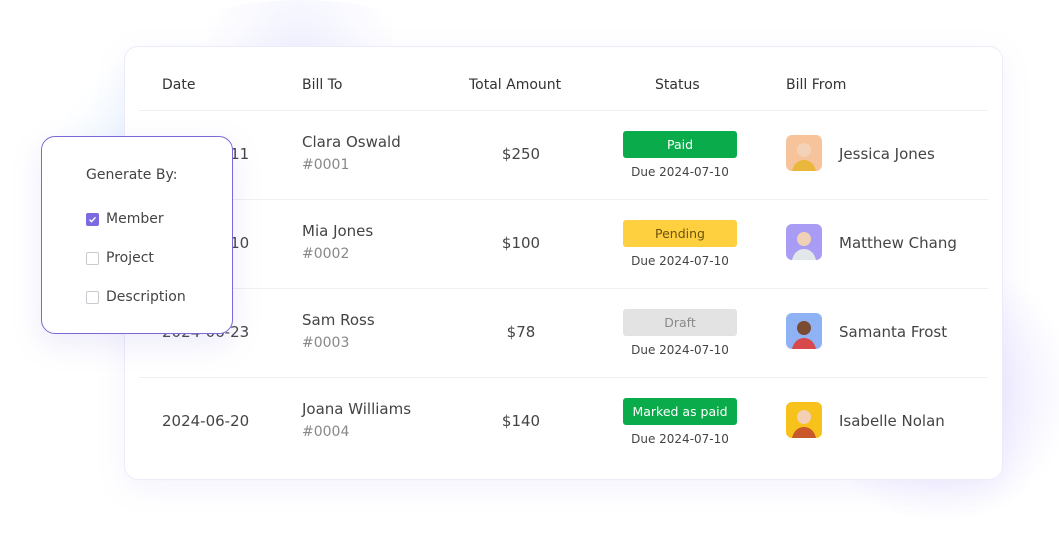 This screenshot has height=544, width=1059. Describe the element at coordinates (130, 258) in the screenshot. I see `option-label: Project` at that location.